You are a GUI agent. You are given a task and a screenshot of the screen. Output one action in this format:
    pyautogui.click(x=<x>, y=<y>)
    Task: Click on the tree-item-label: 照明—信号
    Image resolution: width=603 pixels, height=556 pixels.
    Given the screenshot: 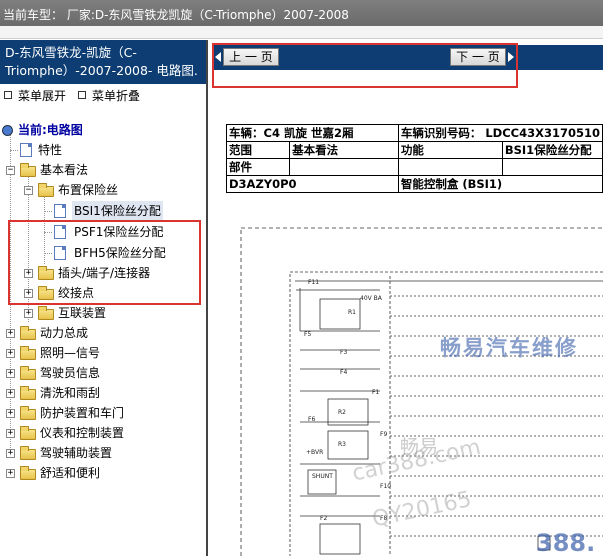 What is the action you would take?
    pyautogui.click(x=70, y=353)
    